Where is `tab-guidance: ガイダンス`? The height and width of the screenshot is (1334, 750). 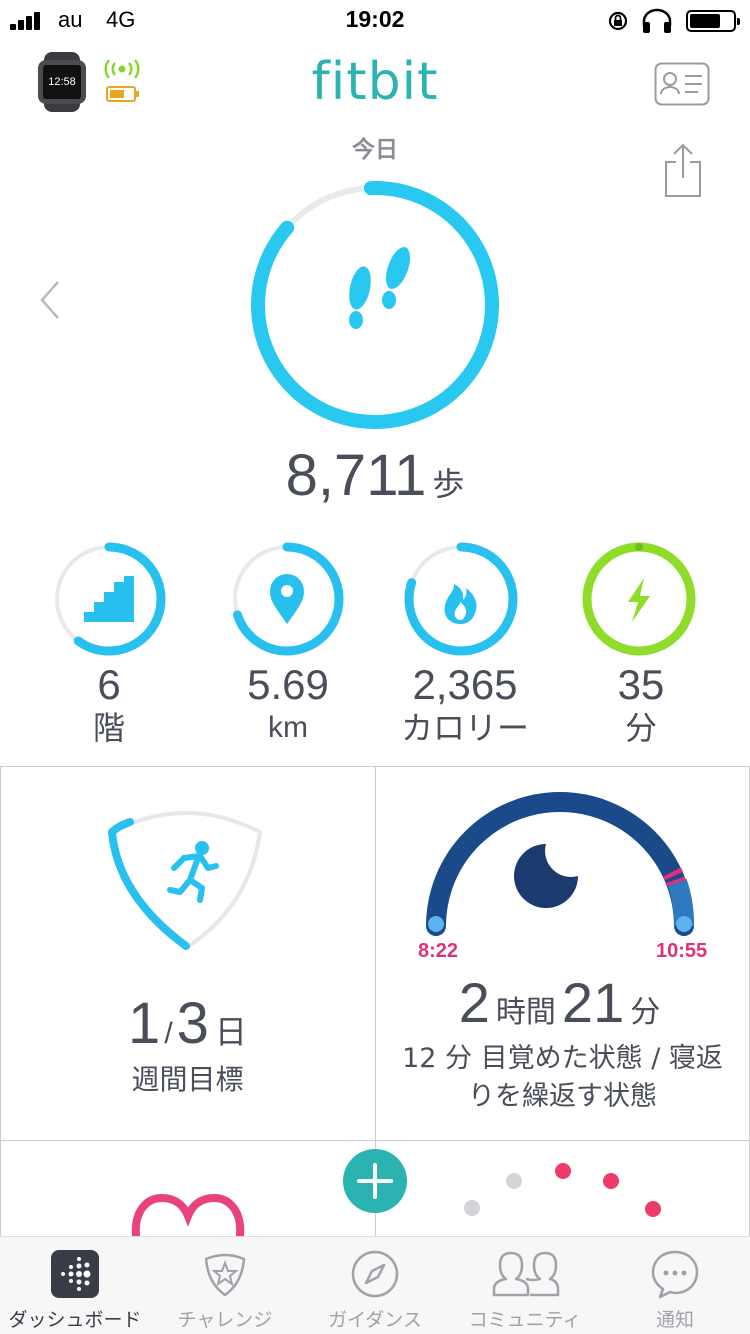 tab-guidance: ガイダンス is located at coordinates (375, 1285).